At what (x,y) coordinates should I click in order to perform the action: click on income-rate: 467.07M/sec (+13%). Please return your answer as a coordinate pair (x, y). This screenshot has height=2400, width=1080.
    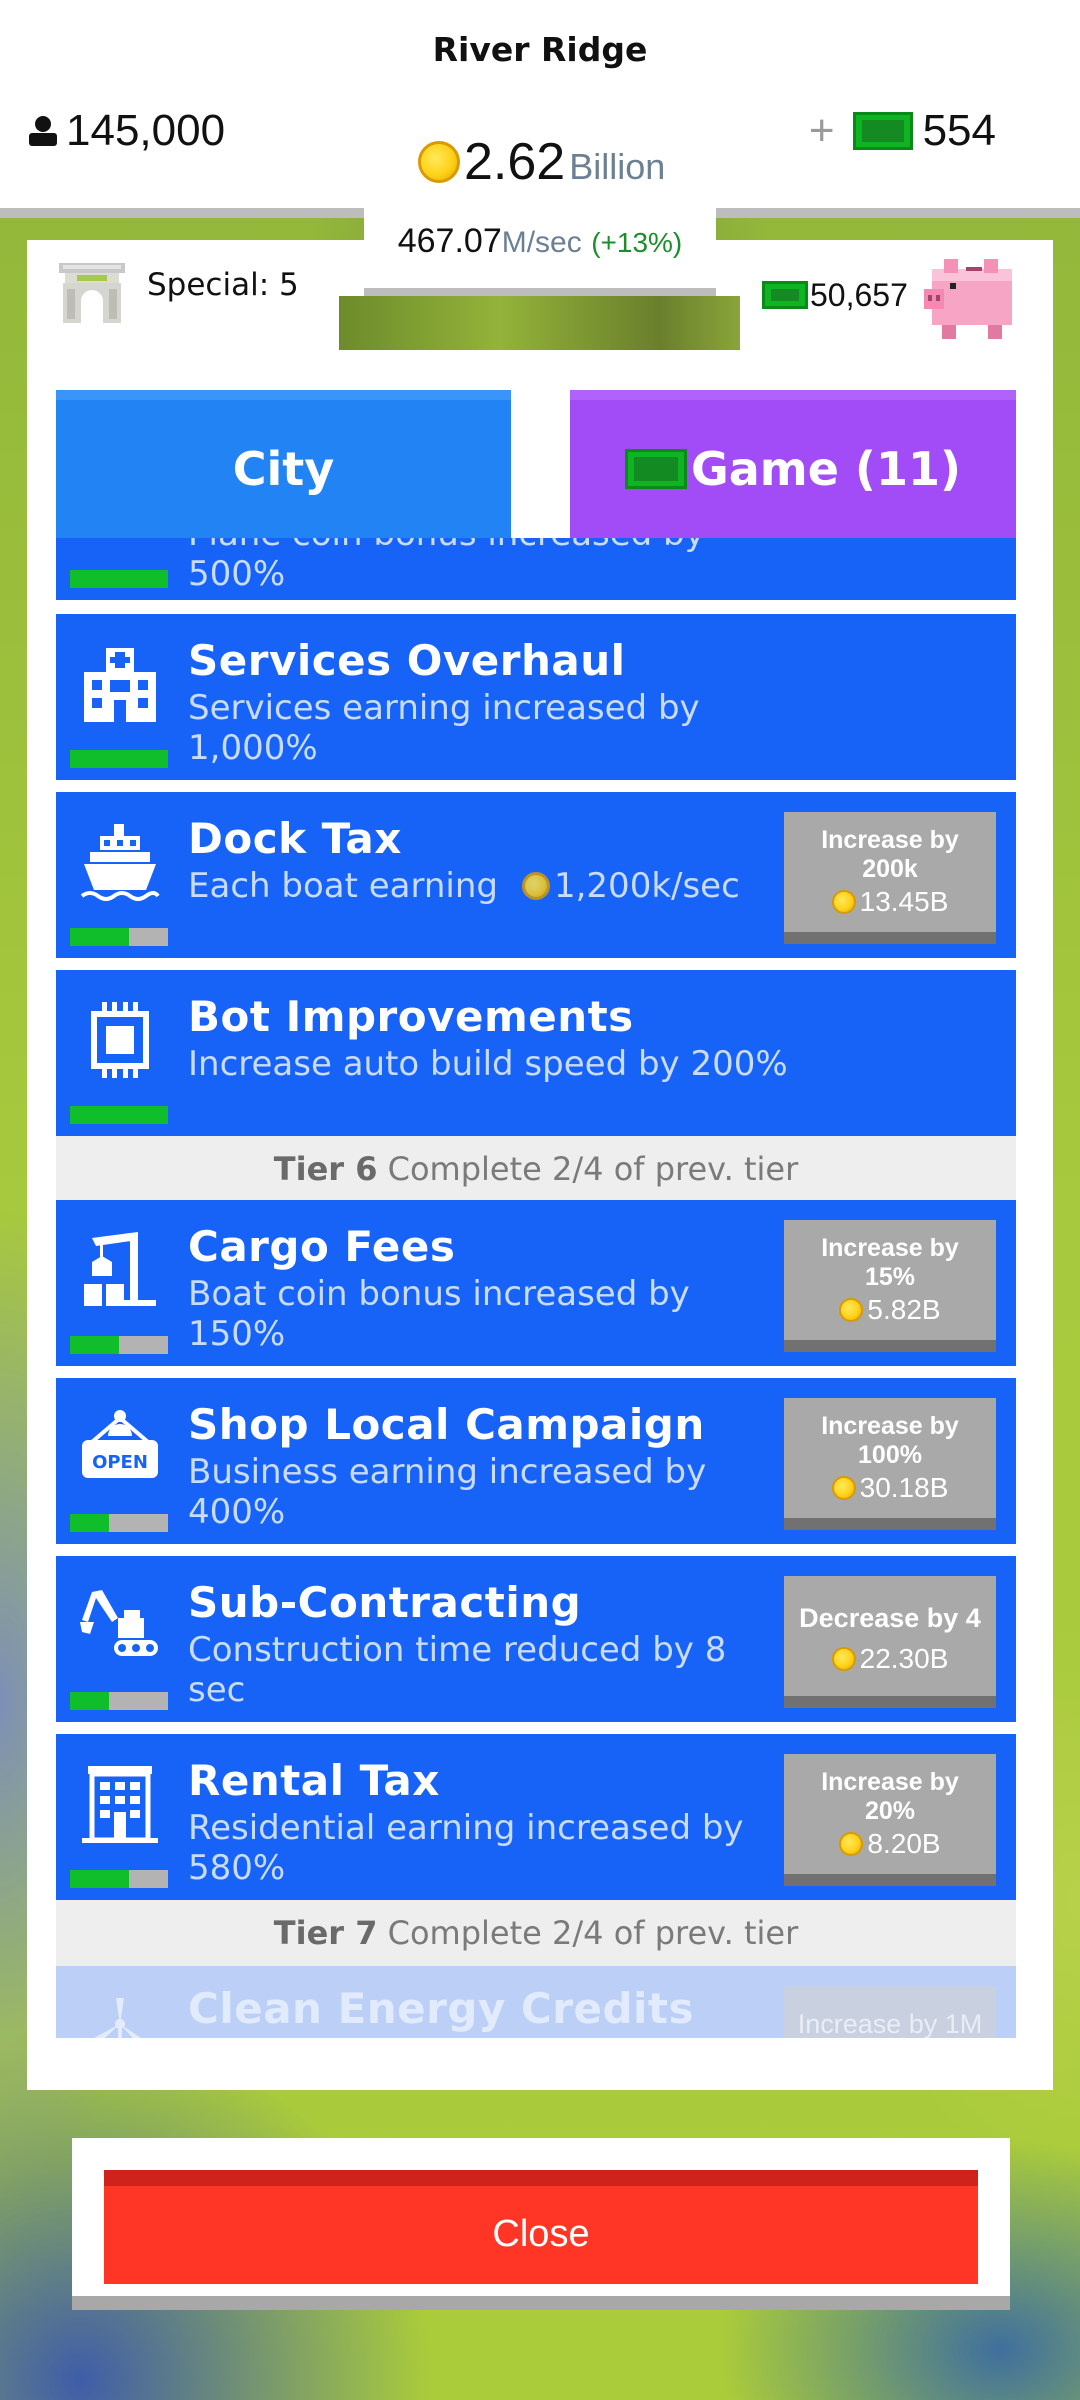
    Looking at the image, I should click on (540, 251).